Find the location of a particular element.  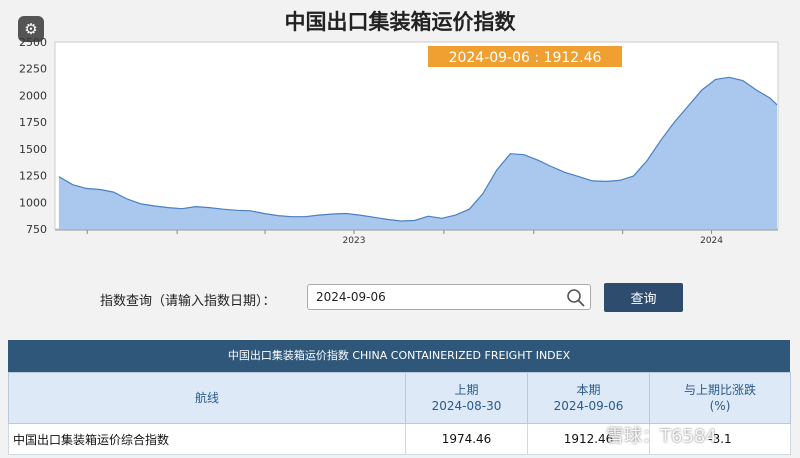

y-tick-label: 2250 is located at coordinates (33, 69).